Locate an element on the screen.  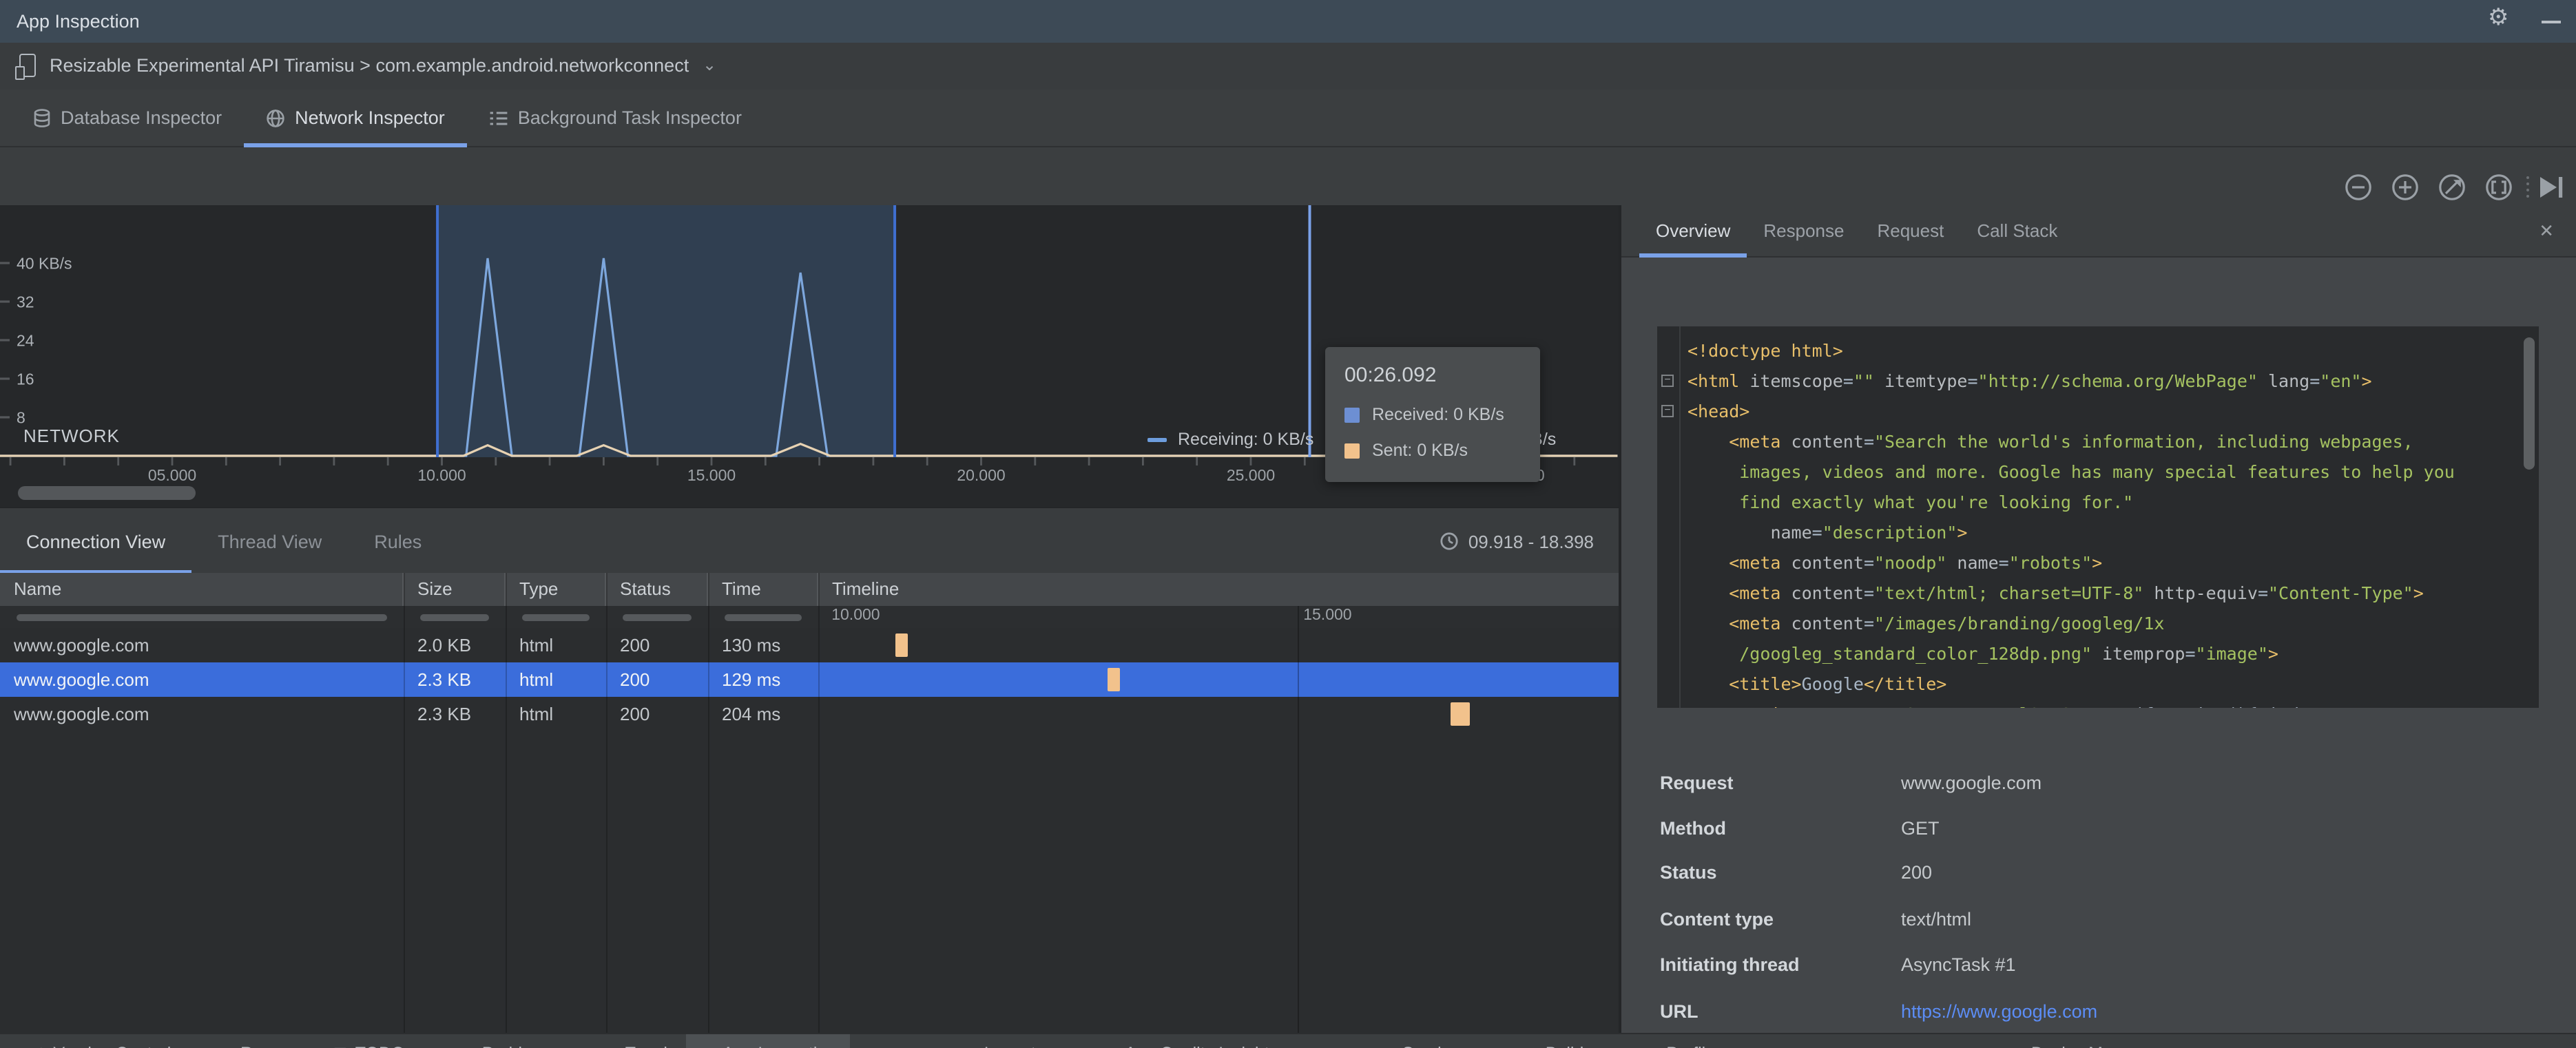
detail-field-method: Method GET is located at coordinates (2101, 832).